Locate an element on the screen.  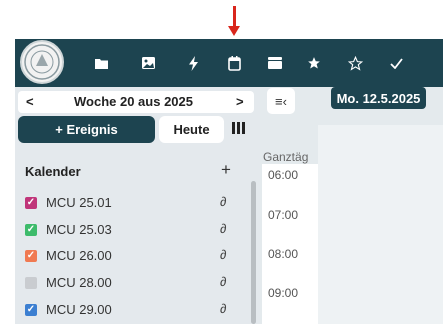
calendar-label: MCU 29.00 is located at coordinates (79, 309).